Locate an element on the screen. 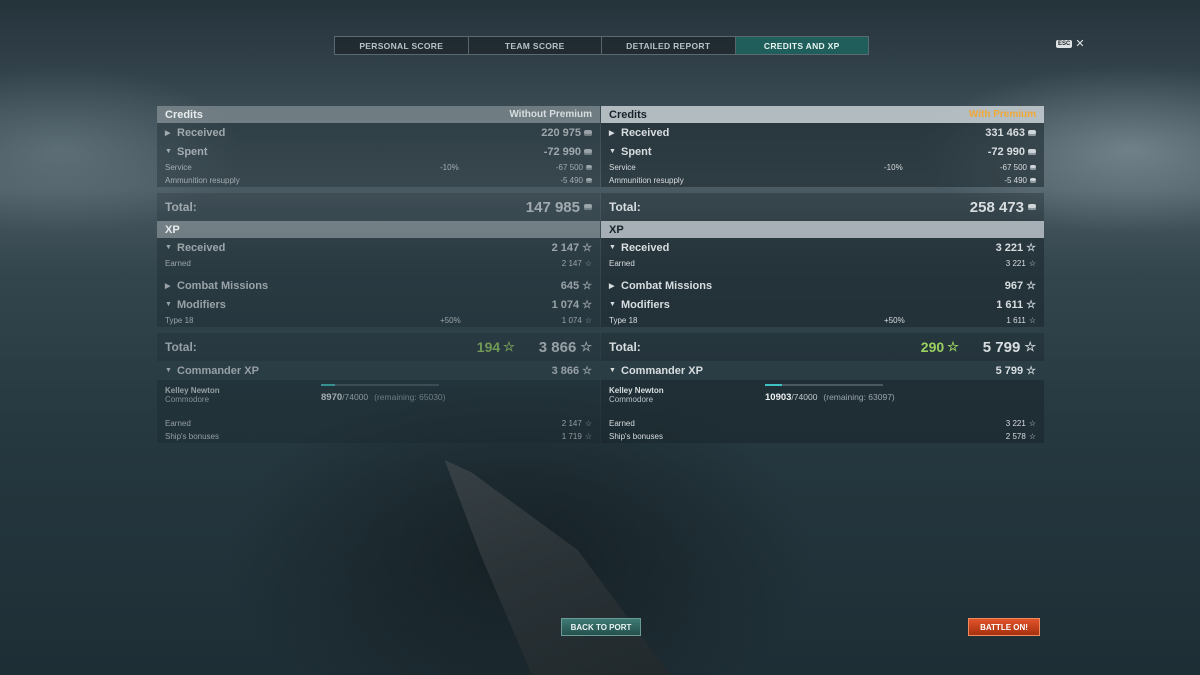 This screenshot has height=675, width=1200. ammo-value: -5 490 is located at coordinates (571, 180).